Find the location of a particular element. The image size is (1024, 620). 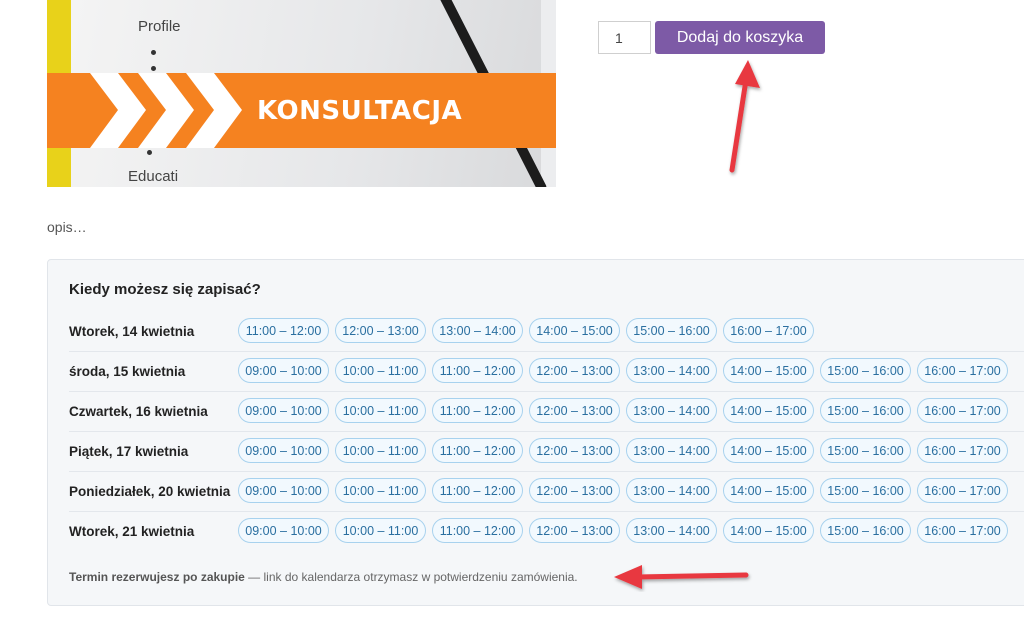

arrow-up-annotation-icon is located at coordinates (744, 116).